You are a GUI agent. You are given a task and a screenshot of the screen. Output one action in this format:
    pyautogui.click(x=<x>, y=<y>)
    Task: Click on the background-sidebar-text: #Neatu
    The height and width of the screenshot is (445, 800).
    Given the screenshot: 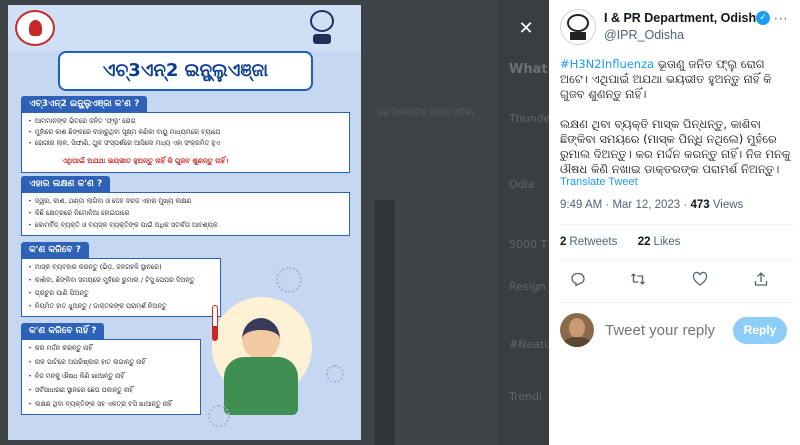 What is the action you would take?
    pyautogui.click(x=530, y=344)
    